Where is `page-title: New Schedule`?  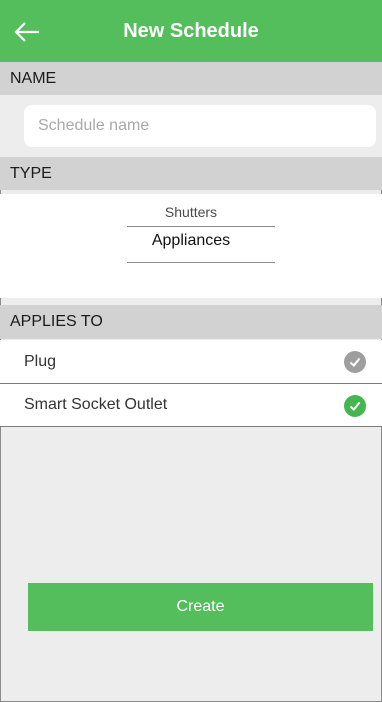 page-title: New Schedule is located at coordinates (191, 30).